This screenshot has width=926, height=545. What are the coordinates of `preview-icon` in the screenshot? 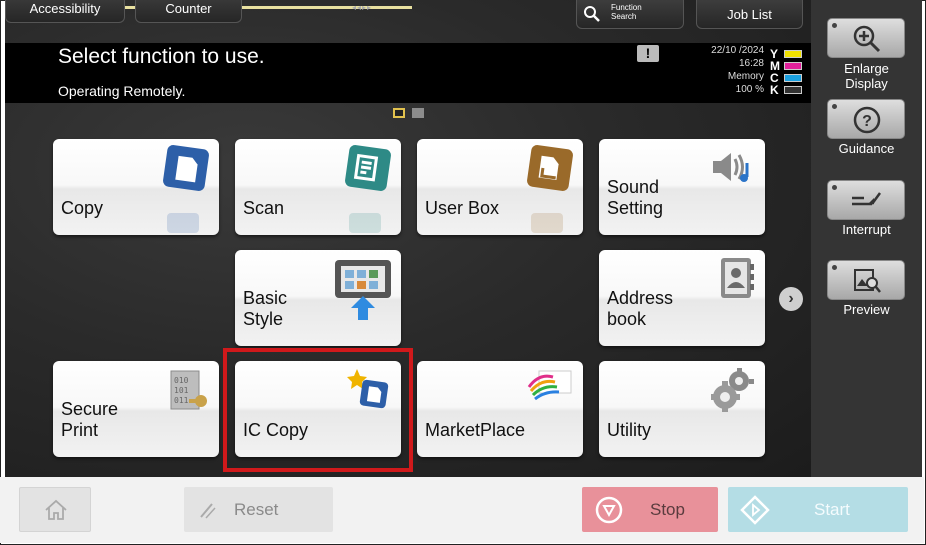 It's located at (867, 281).